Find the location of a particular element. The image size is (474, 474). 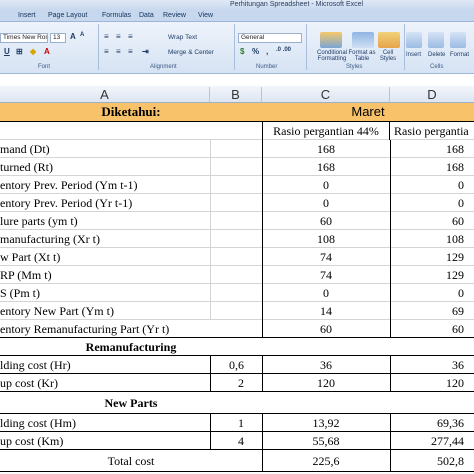

align-center-icon: ≡ is located at coordinates (118, 51).